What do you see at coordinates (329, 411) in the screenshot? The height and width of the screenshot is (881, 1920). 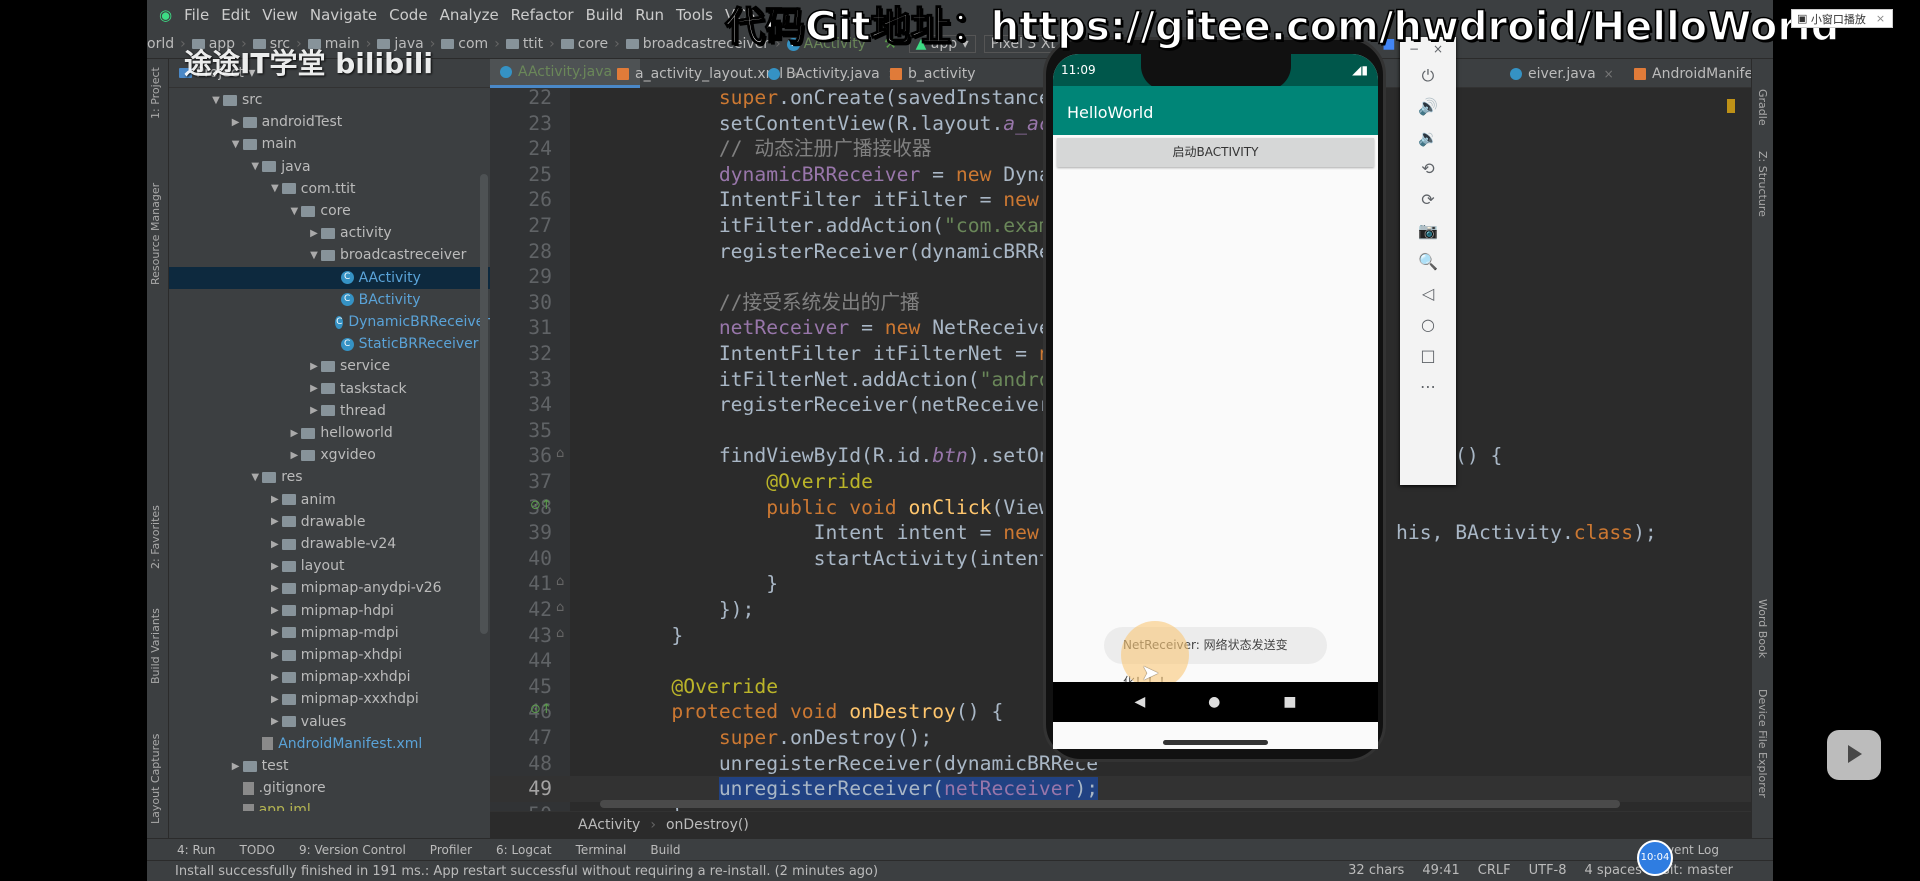 I see `tree-item: ▶ thread` at bounding box center [329, 411].